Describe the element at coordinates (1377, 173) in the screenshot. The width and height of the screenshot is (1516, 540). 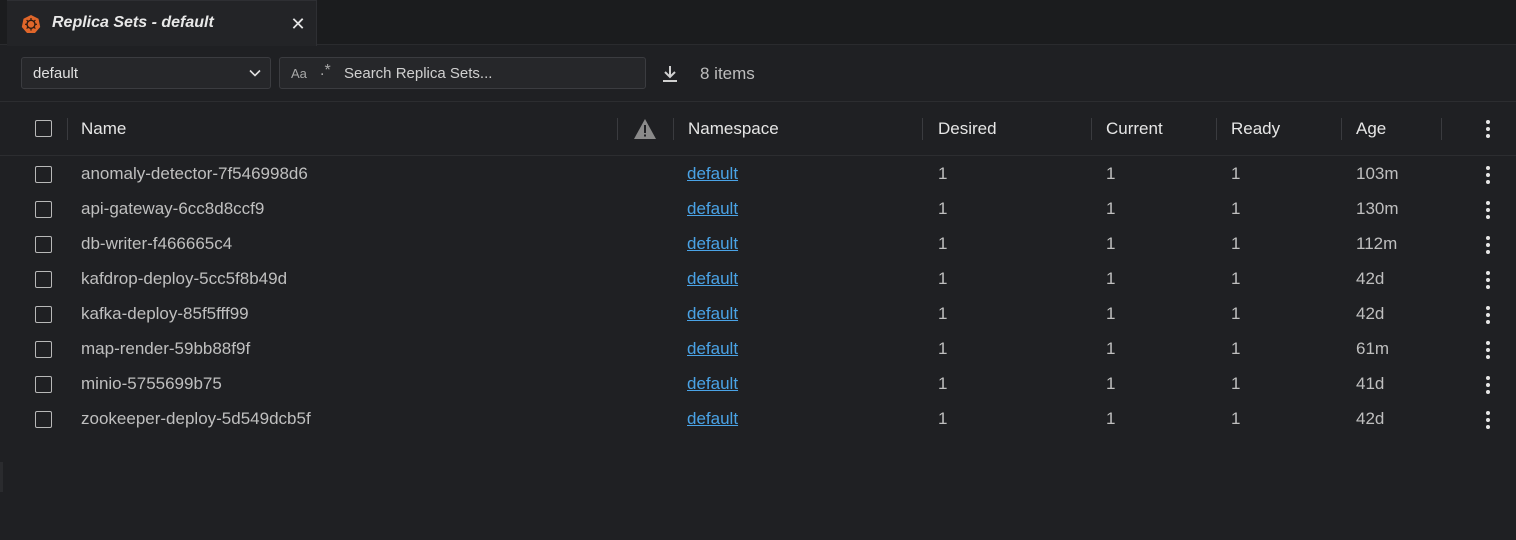
I see `cell-age: 103m` at that location.